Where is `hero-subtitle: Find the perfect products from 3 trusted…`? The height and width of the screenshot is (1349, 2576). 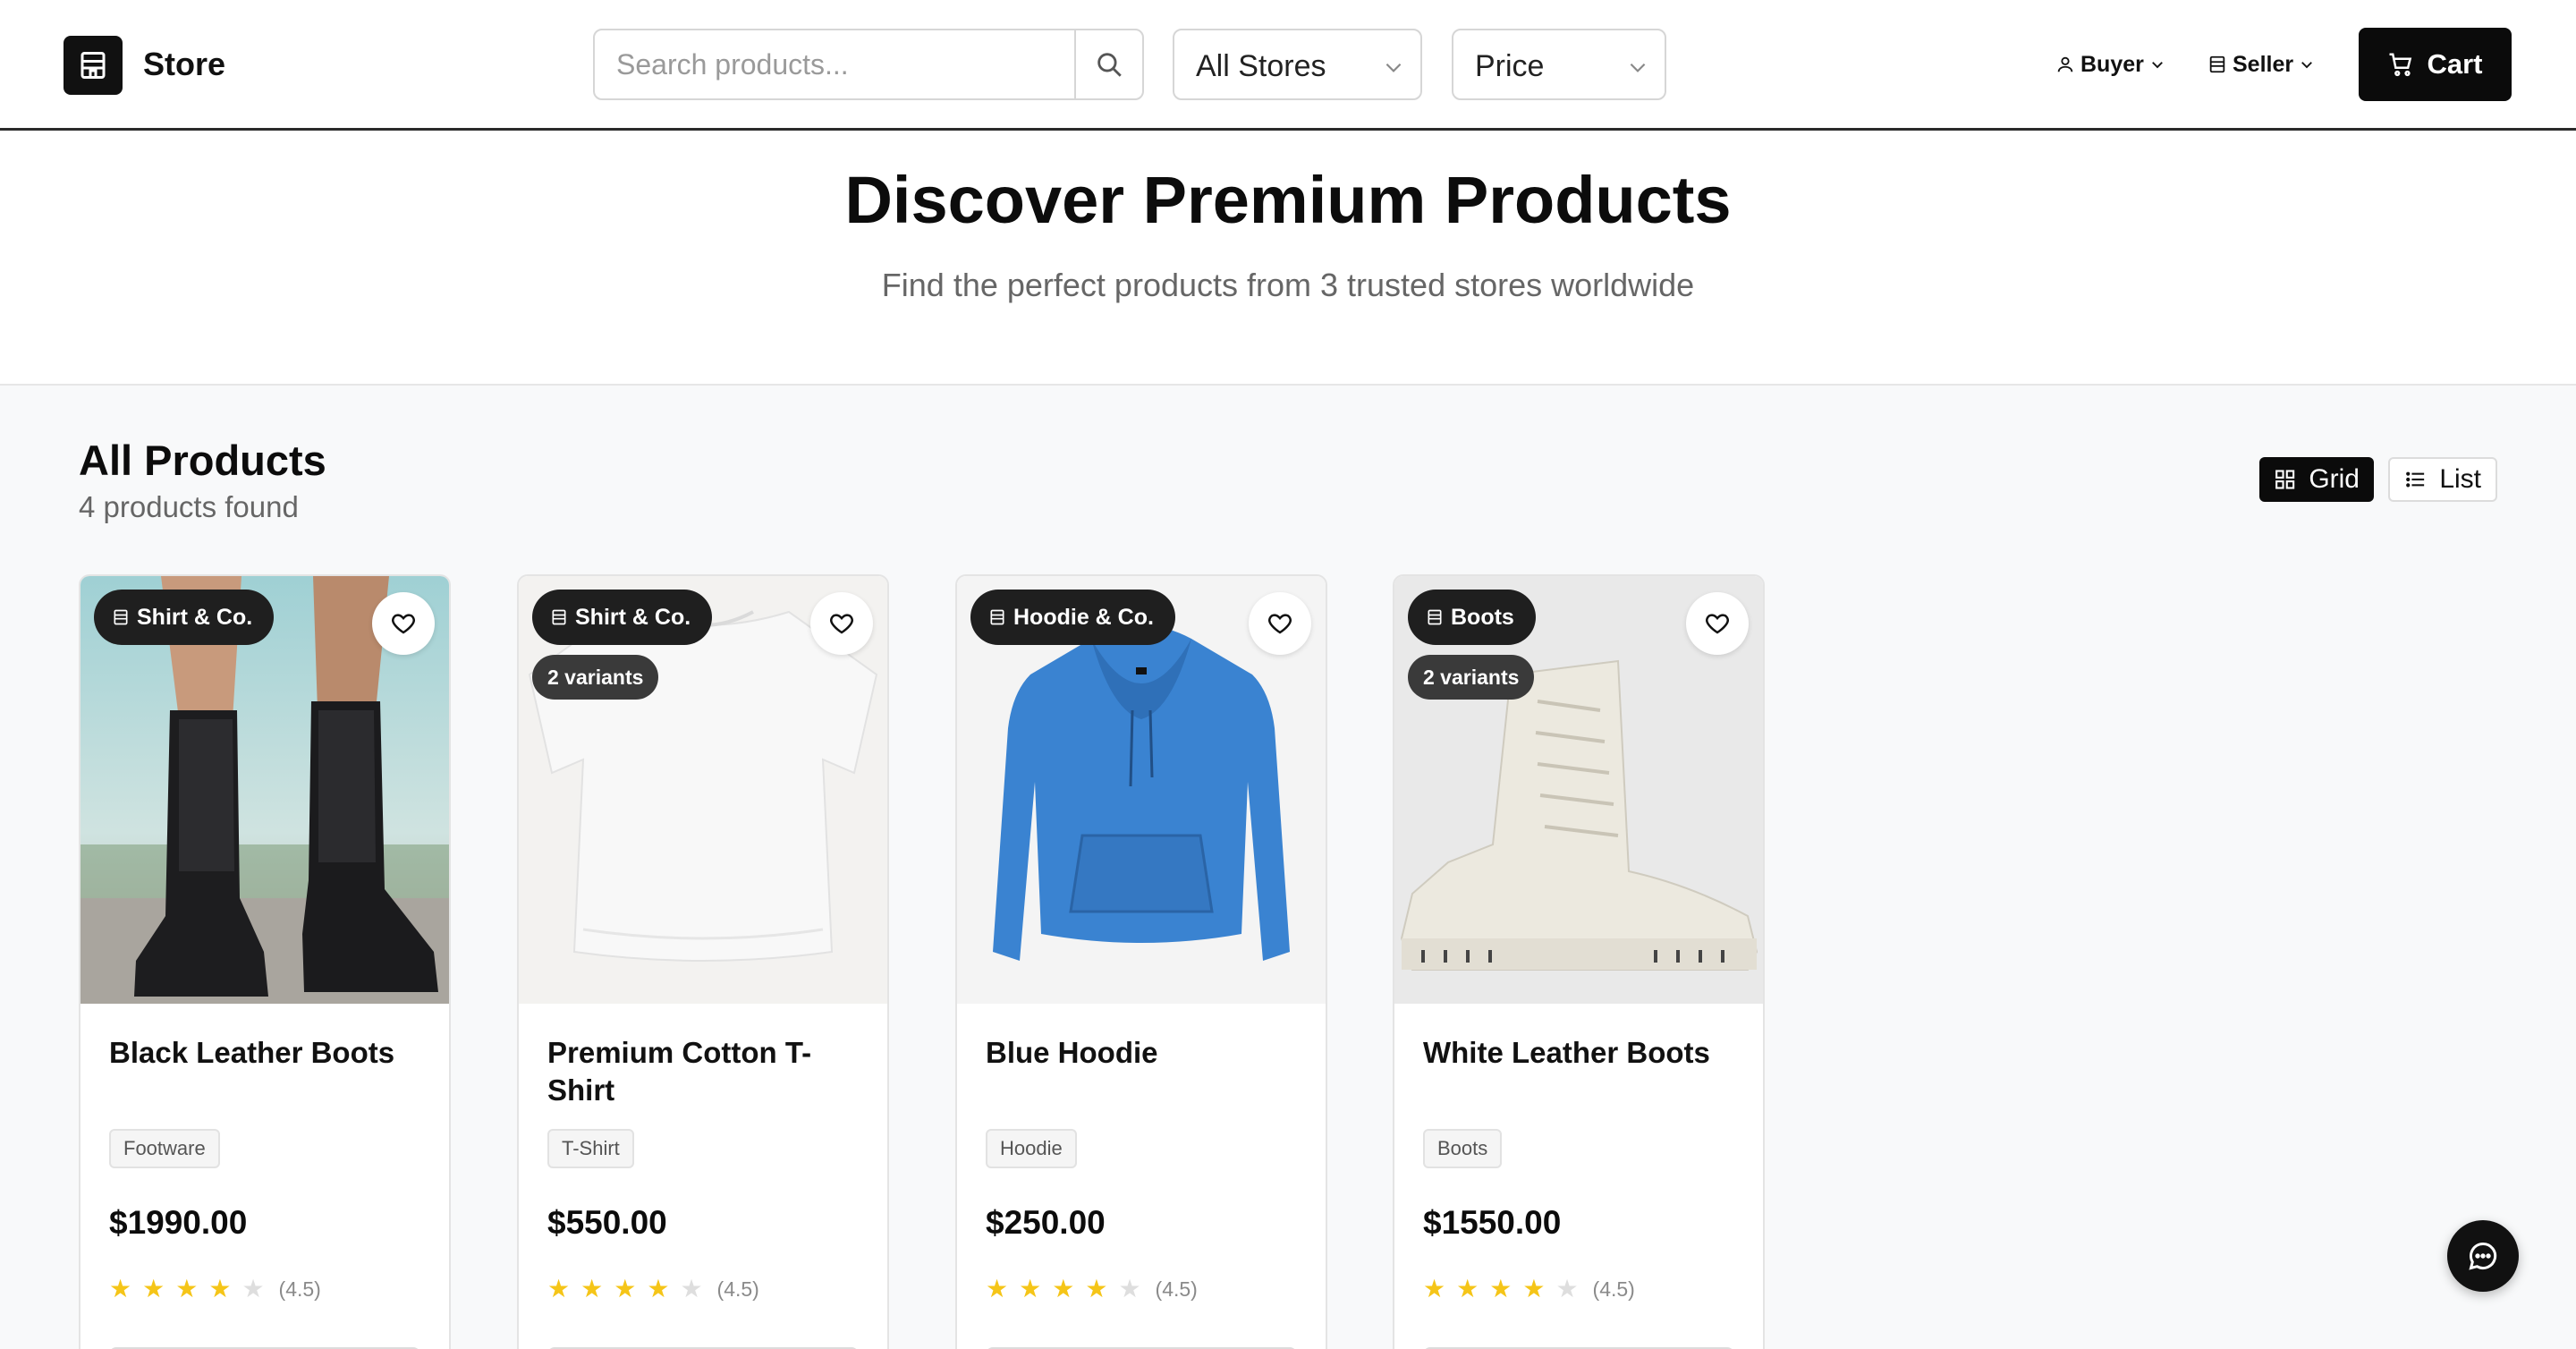
hero-subtitle: Find the perfect products from 3 trusted… is located at coordinates (1288, 285).